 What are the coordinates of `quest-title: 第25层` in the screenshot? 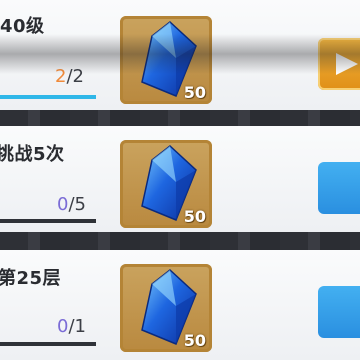 It's located at (31, 278).